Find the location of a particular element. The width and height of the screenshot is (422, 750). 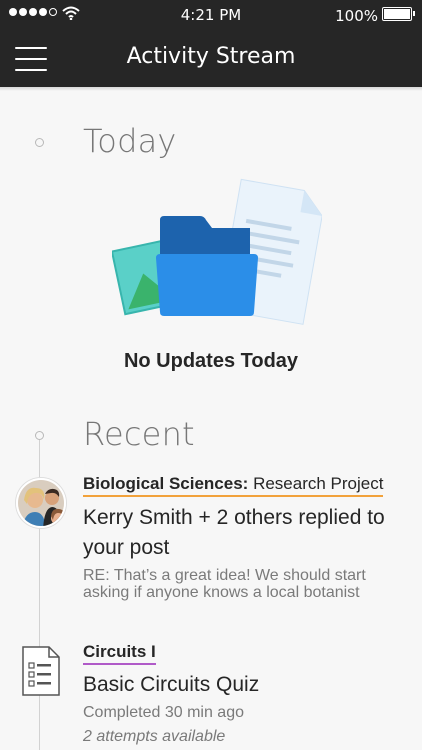

section-heading-recent: Recent is located at coordinates (139, 434).